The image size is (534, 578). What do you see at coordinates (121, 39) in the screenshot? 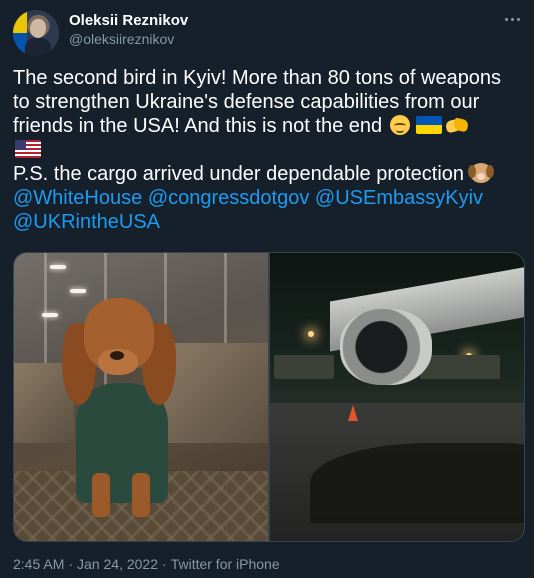
I see `author-handle: @oleksiireznikov` at bounding box center [121, 39].